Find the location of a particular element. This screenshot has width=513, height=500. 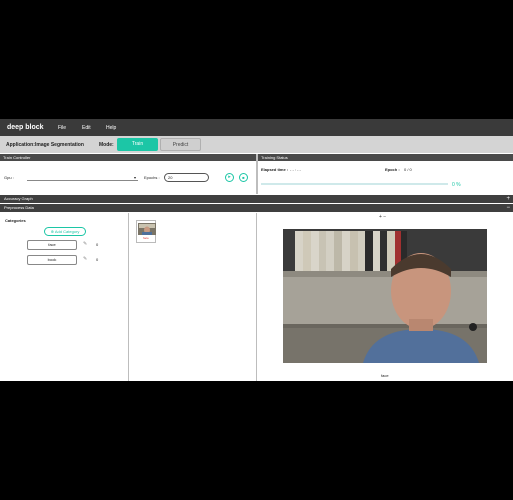

photo-canvas is located at coordinates (385, 296).